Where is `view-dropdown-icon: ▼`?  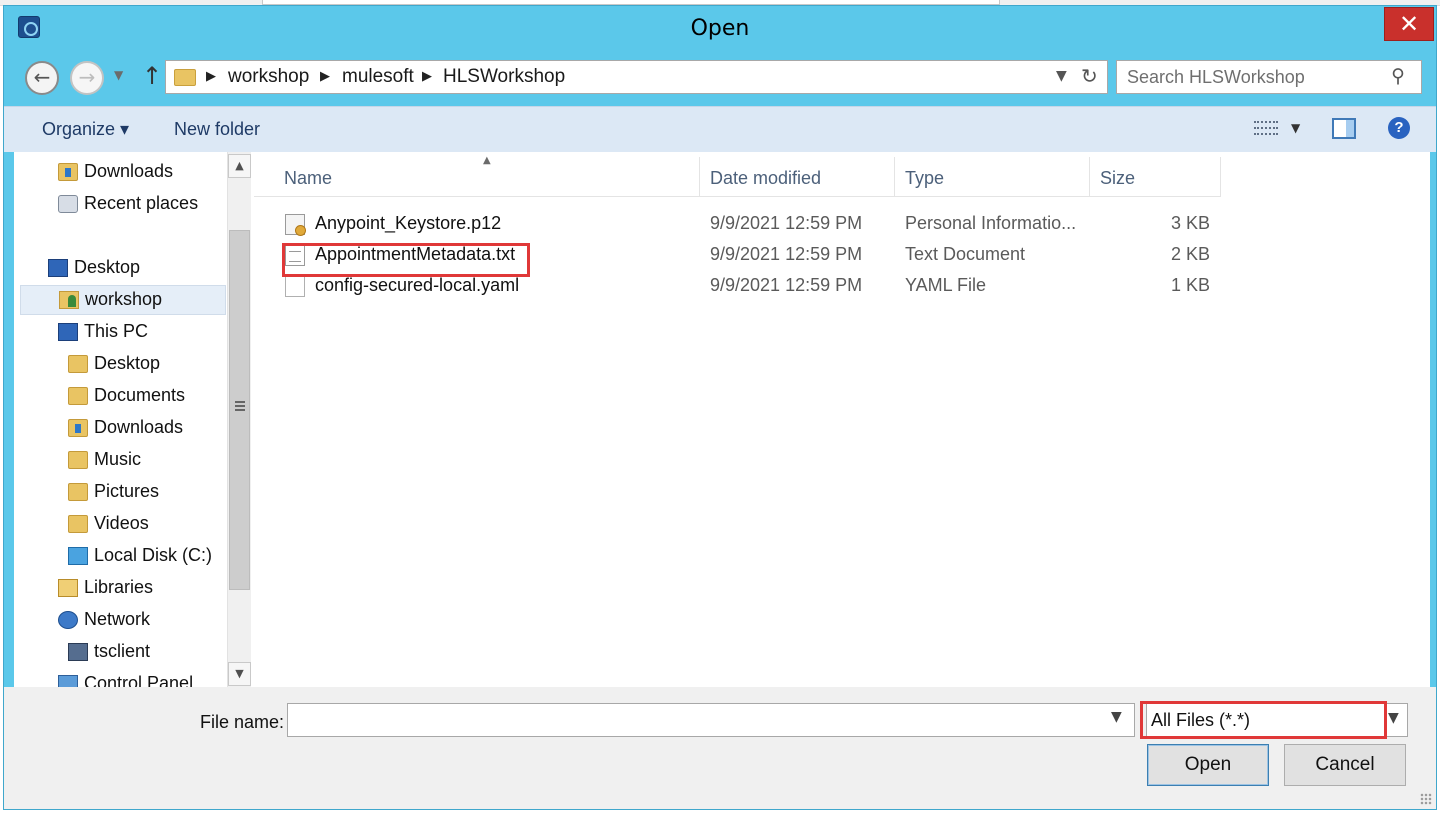 view-dropdown-icon: ▼ is located at coordinates (1295, 128).